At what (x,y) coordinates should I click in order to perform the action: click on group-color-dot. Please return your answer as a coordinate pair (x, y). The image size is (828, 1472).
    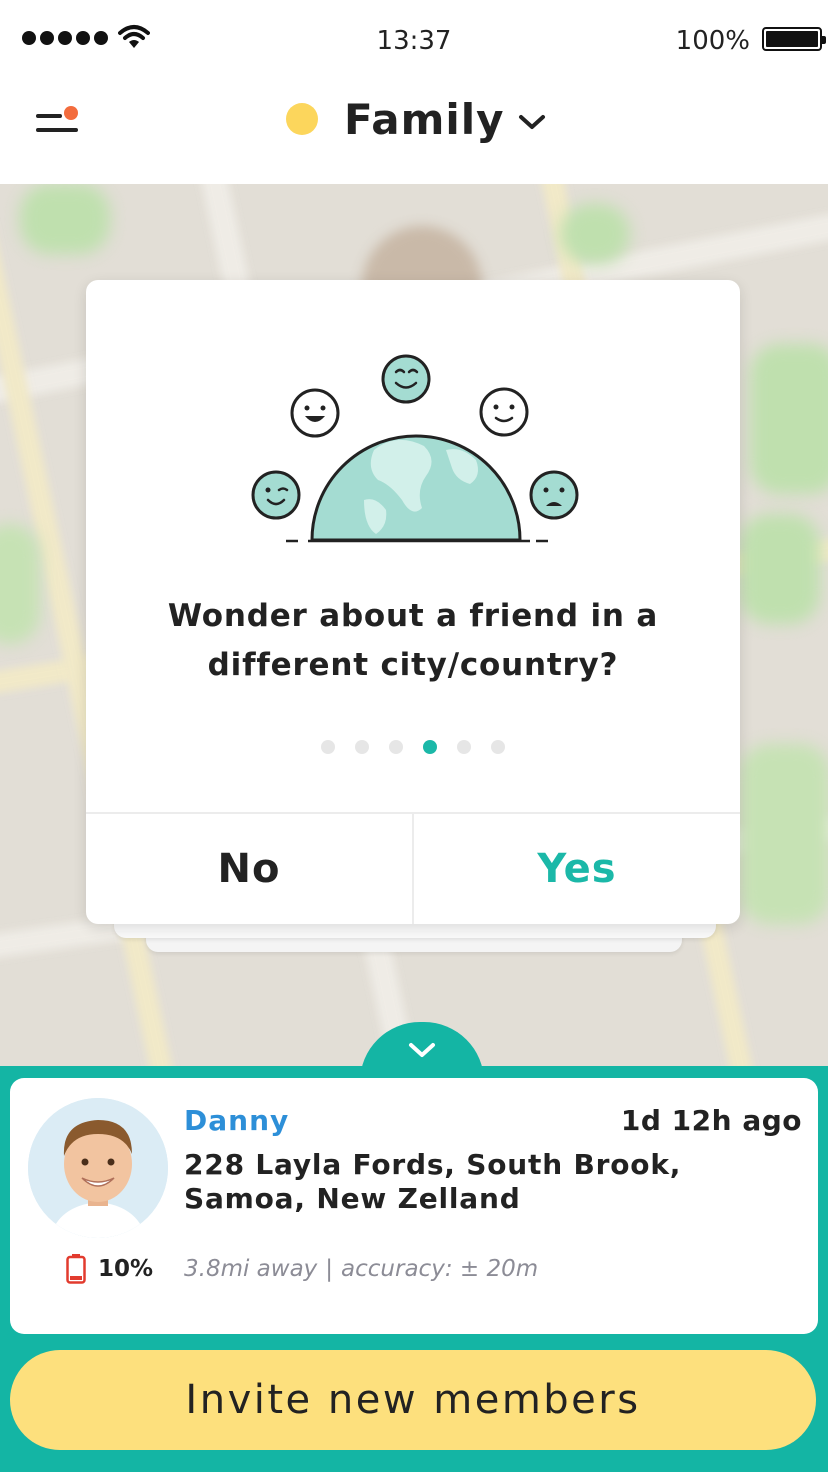
    Looking at the image, I should click on (302, 119).